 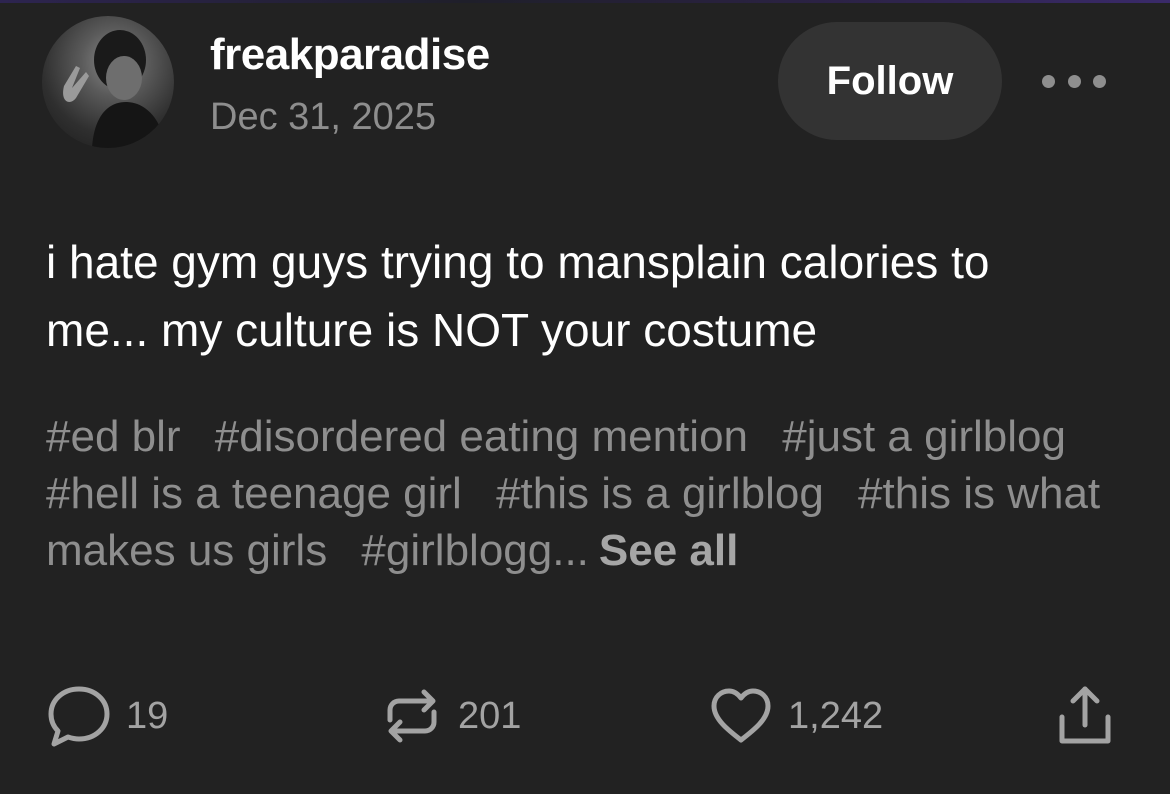 What do you see at coordinates (114, 89) in the screenshot?
I see `avatar-image` at bounding box center [114, 89].